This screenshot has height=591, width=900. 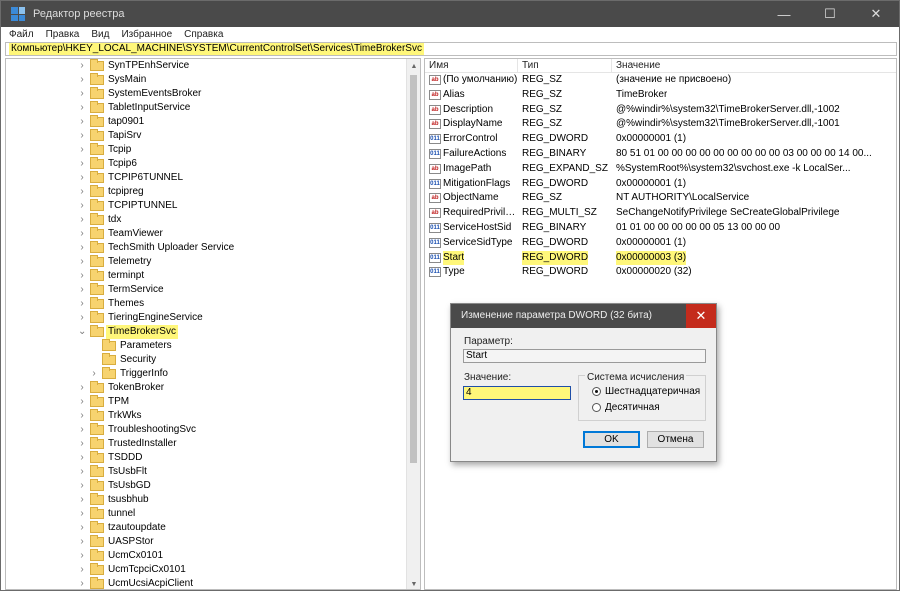 What do you see at coordinates (152, 430) in the screenshot?
I see `tree-item-label: TroubleshootingSvc` at bounding box center [152, 430].